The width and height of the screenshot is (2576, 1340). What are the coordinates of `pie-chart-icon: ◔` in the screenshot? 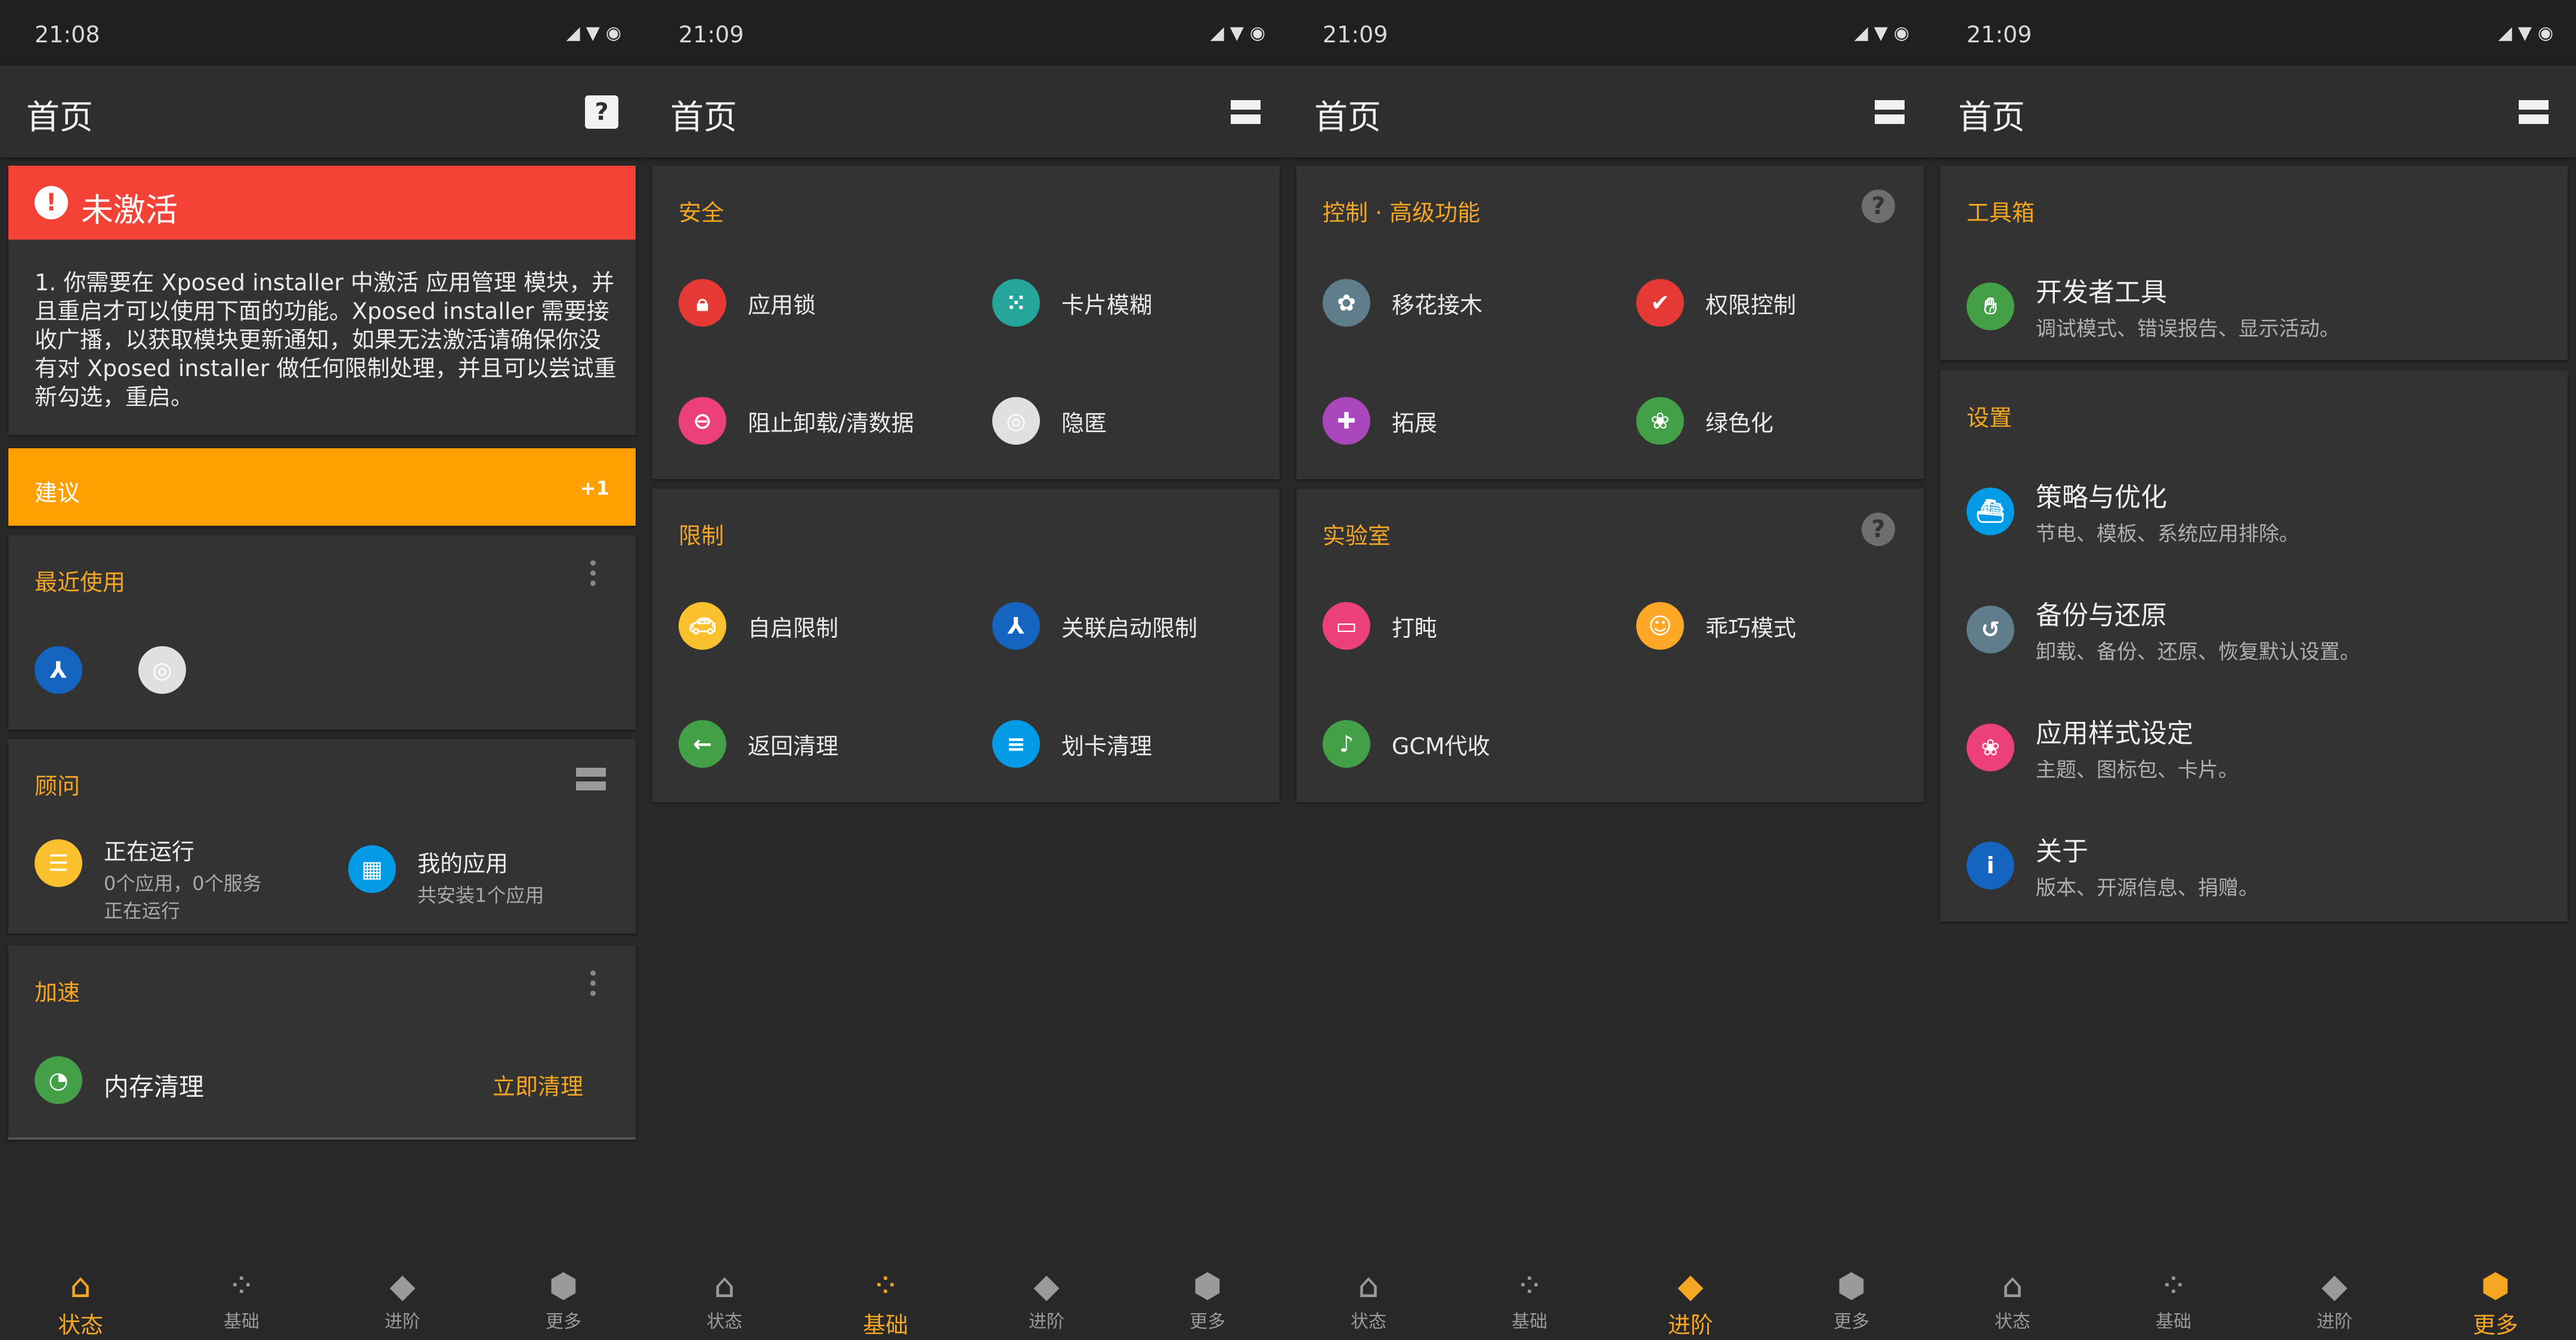 It's located at (58, 1080).